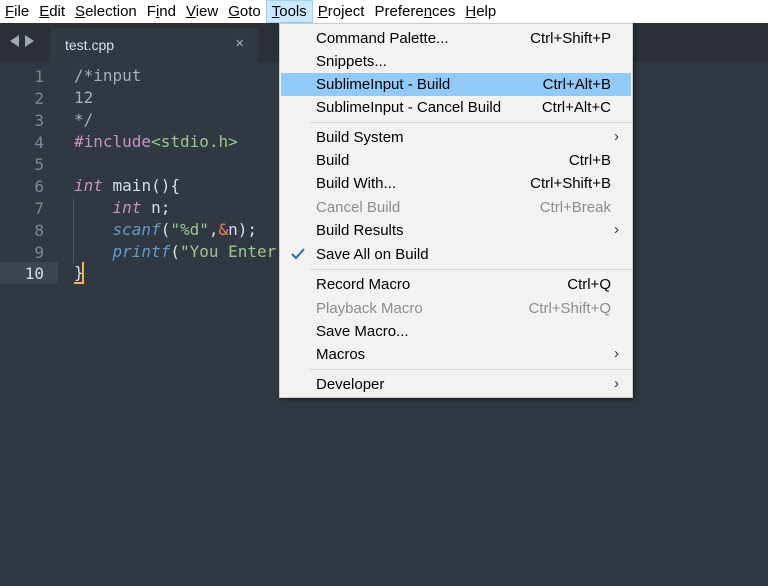  Describe the element at coordinates (456, 284) in the screenshot. I see `menu-item-record-macro: Record Macro Ctrl+Q` at that location.